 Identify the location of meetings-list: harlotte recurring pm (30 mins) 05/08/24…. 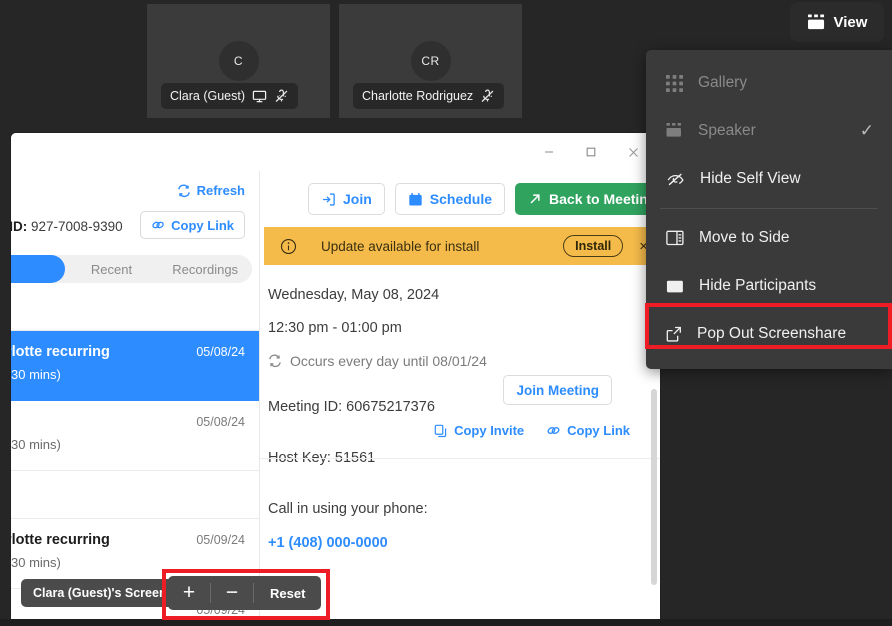
(135, 451).